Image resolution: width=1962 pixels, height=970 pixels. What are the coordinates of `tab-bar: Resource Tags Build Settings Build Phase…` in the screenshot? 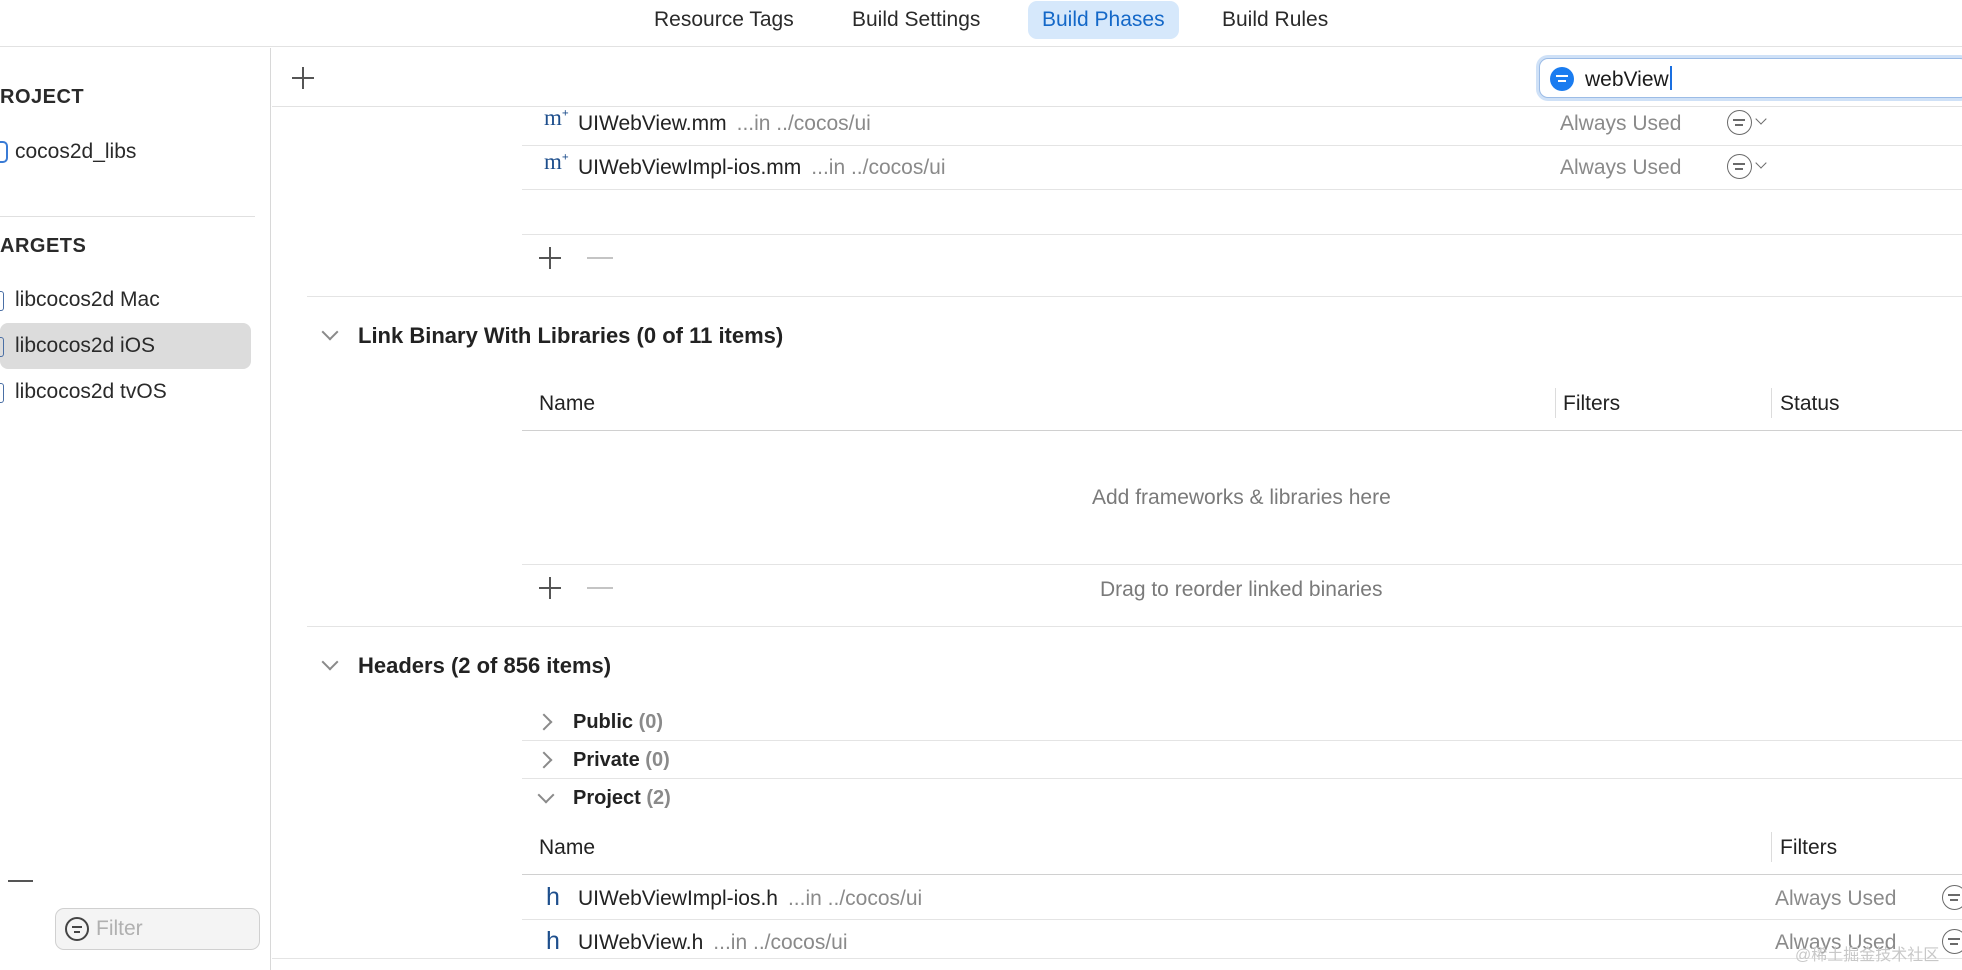 It's located at (981, 23).